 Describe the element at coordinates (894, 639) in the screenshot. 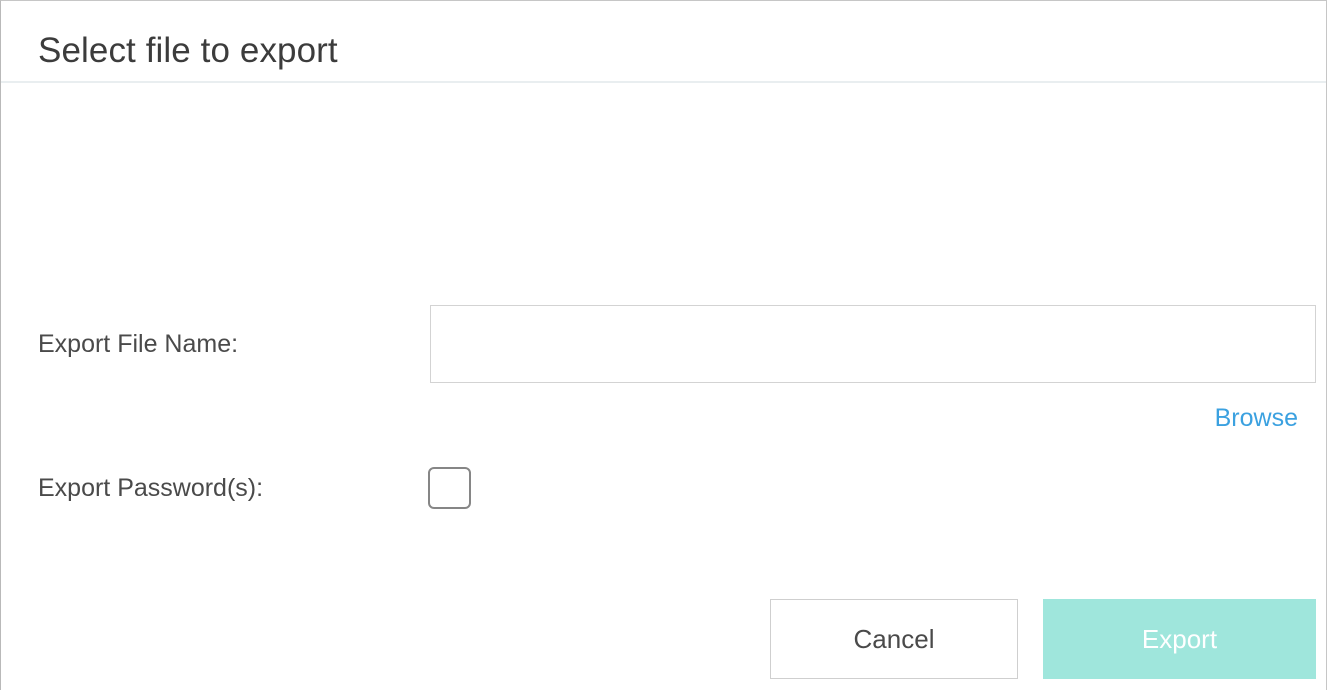

I see `cancel-button: Cancel` at that location.